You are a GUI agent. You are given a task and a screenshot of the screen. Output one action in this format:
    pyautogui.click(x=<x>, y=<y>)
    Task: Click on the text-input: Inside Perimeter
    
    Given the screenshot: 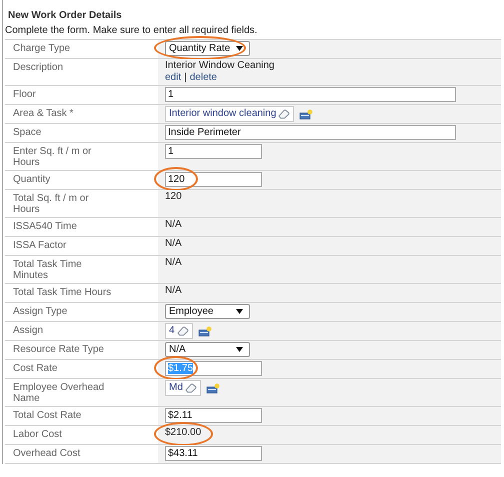 What is the action you would take?
    pyautogui.click(x=310, y=132)
    